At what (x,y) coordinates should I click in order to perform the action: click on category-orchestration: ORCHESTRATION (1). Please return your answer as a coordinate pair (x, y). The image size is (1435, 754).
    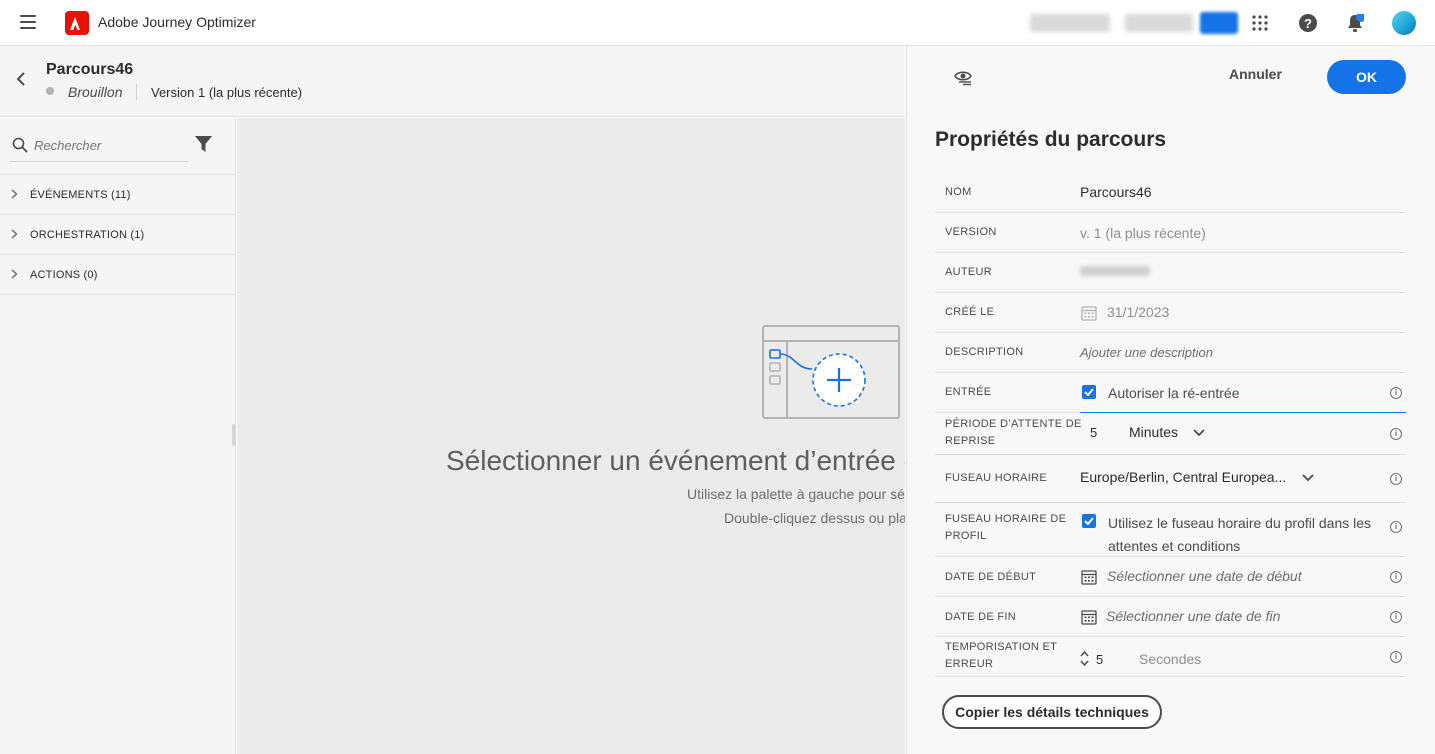
    Looking at the image, I should click on (118, 235).